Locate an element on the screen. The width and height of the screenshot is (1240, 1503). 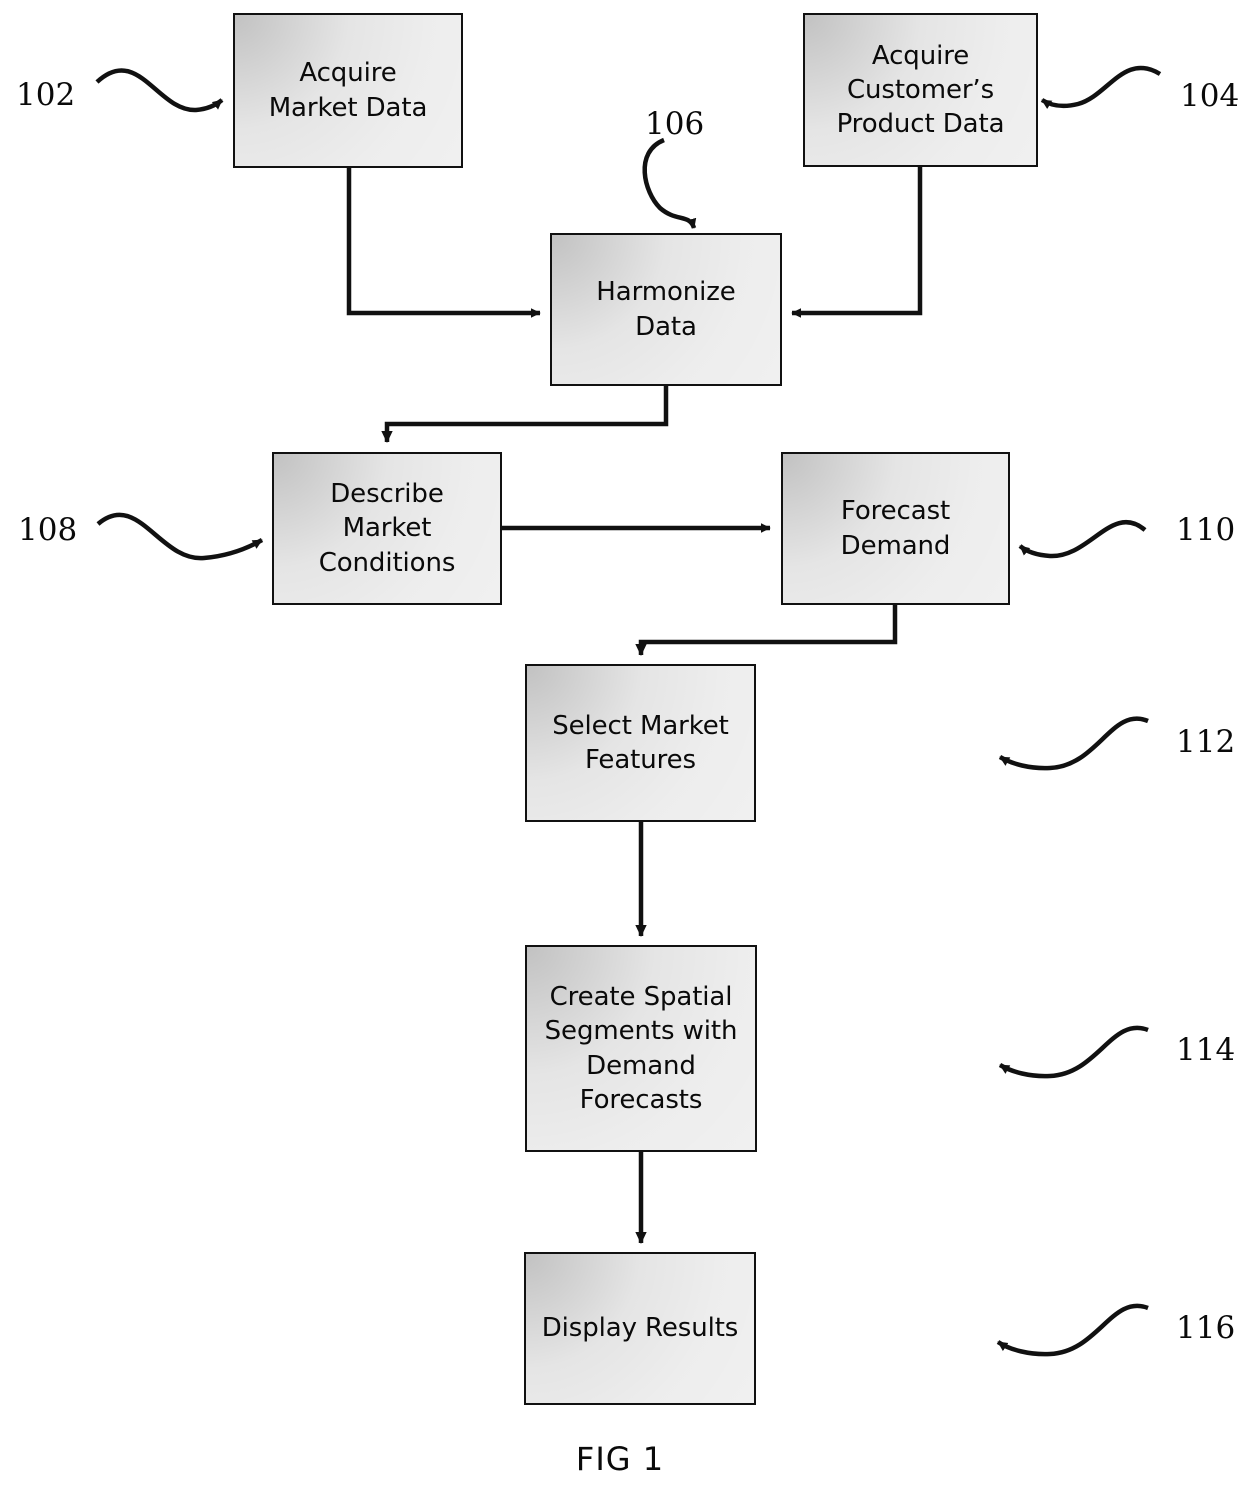
node-label: Describe Market Conditions is located at coordinates (387, 528).